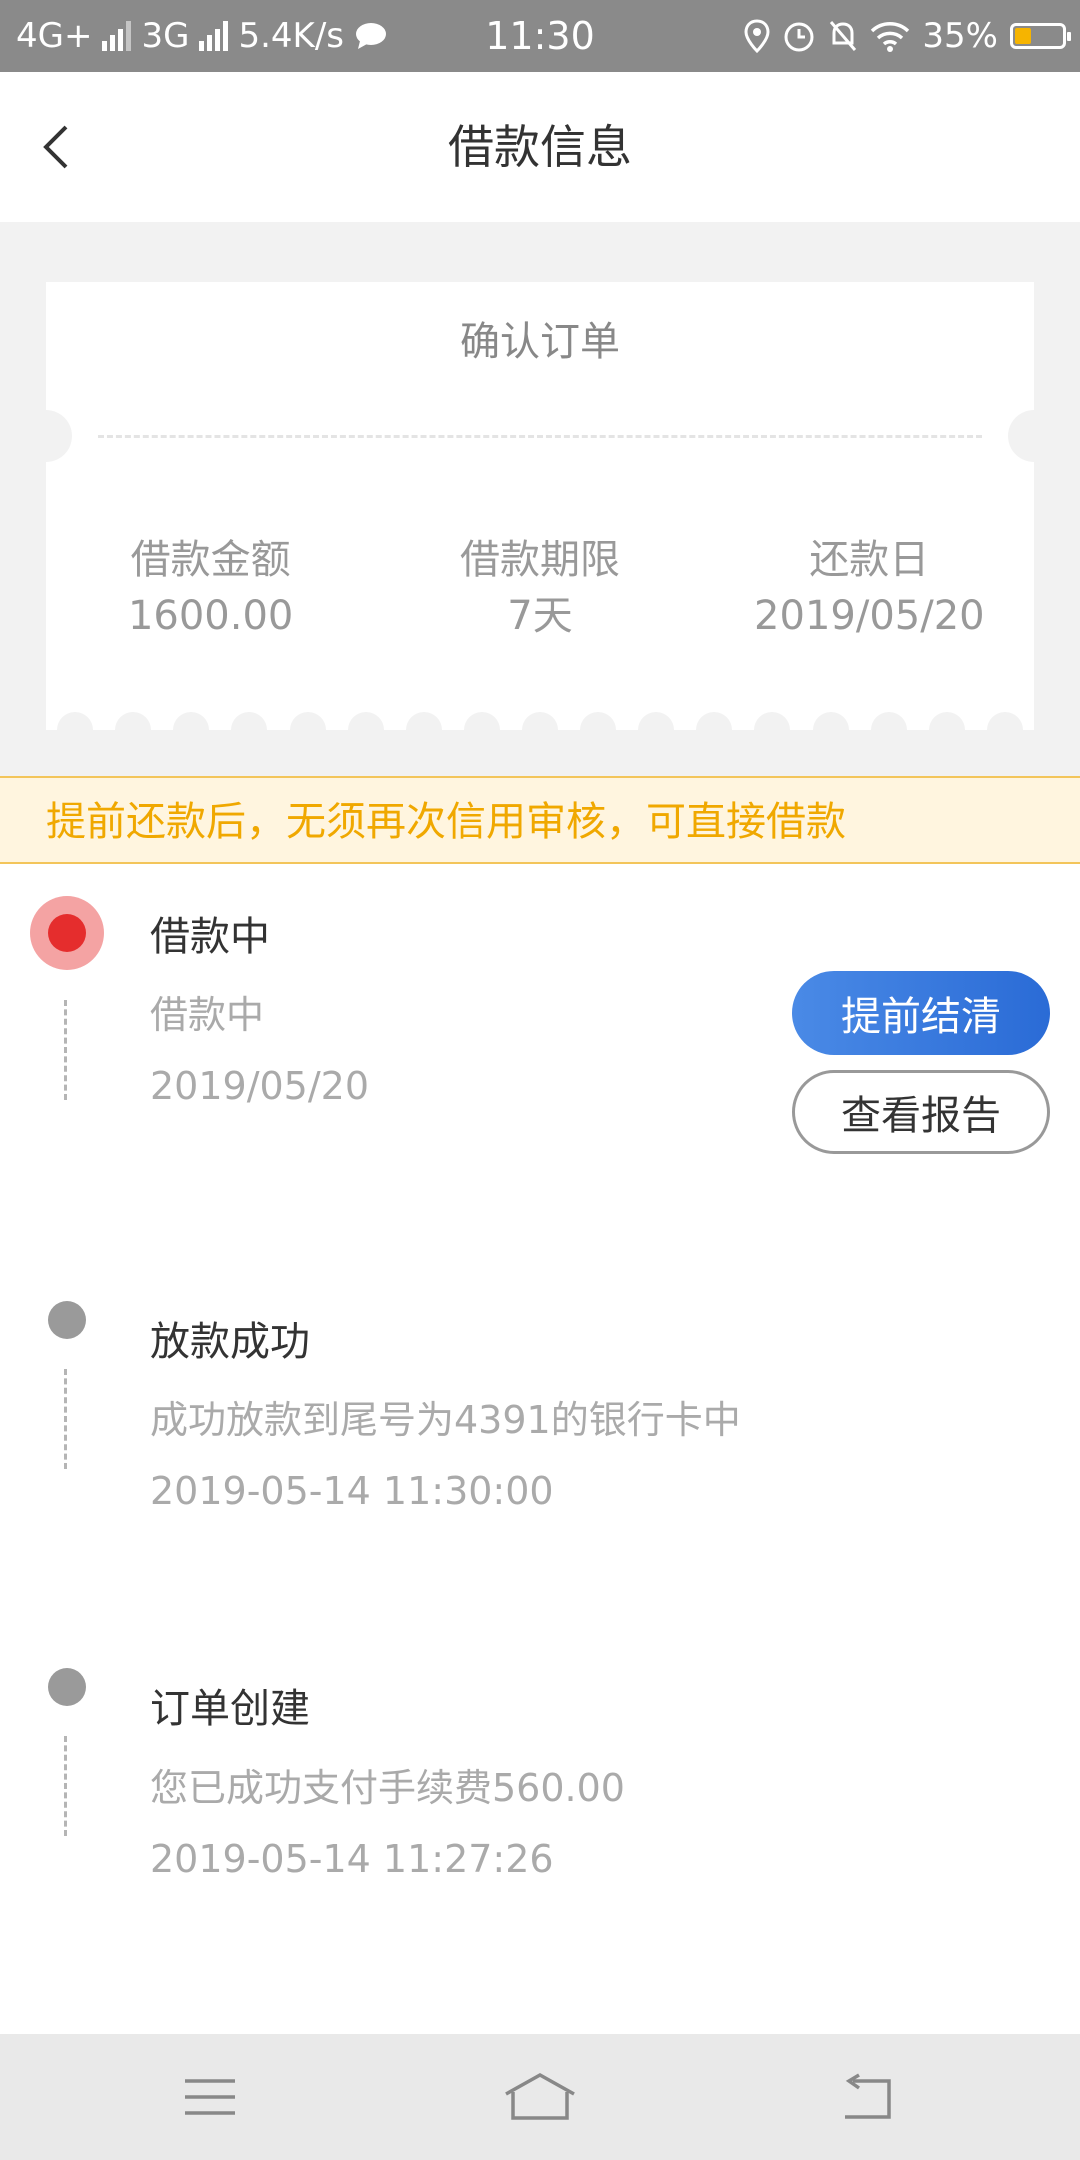 The image size is (1080, 2160). Describe the element at coordinates (387, 1788) in the screenshot. I see `step-description: 您已成功支付手续费560.00` at that location.